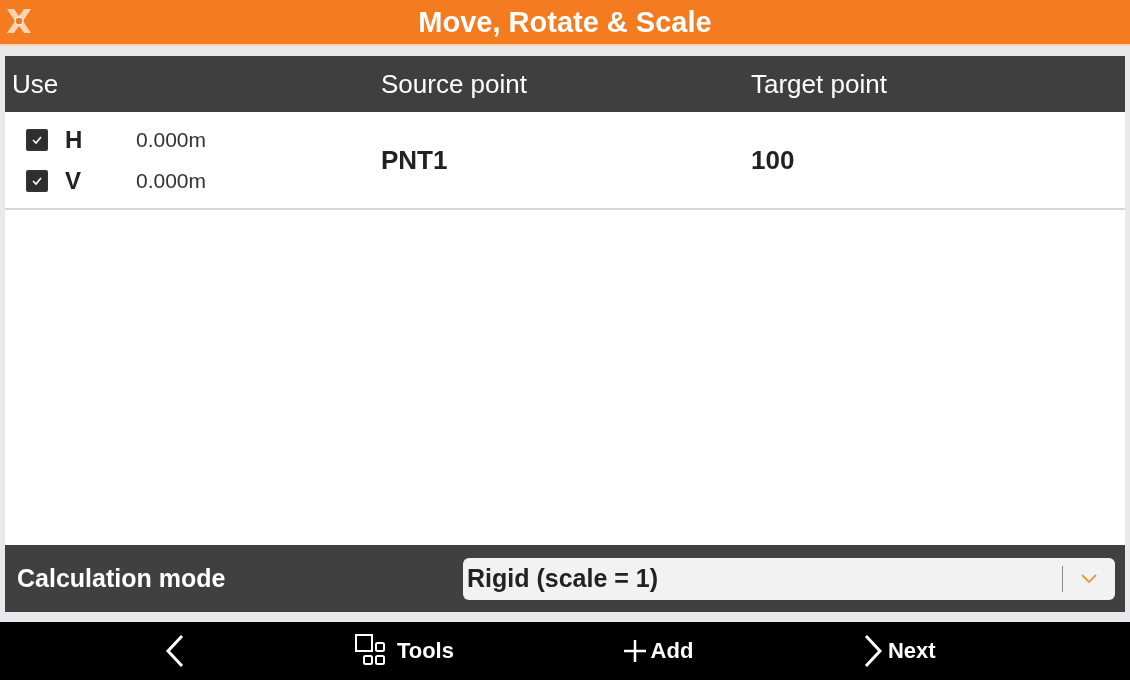  What do you see at coordinates (454, 84) in the screenshot?
I see `column-header: Source point` at bounding box center [454, 84].